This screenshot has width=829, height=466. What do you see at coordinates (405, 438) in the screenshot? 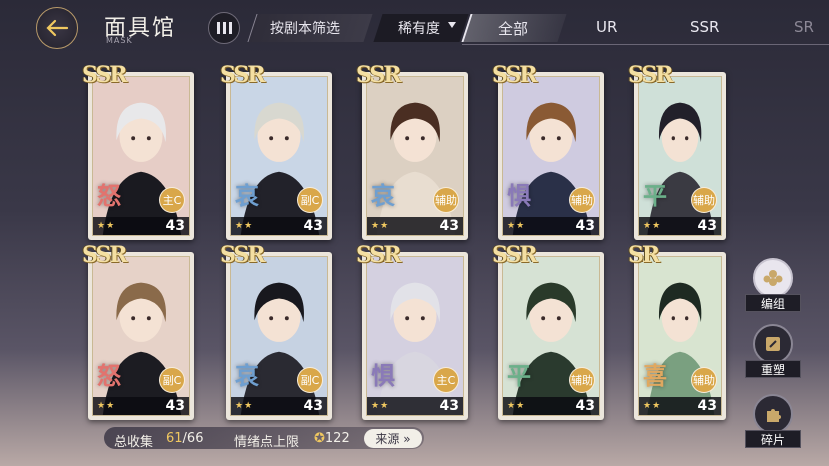
I see `double-chevron-icon: »` at bounding box center [405, 438].